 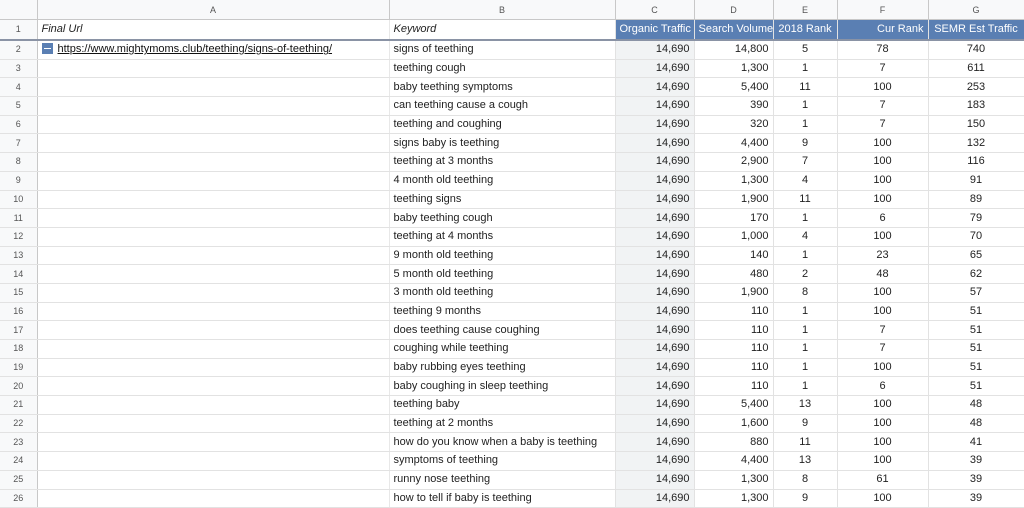 I want to click on cell-search-volume: 390, so click(x=734, y=106).